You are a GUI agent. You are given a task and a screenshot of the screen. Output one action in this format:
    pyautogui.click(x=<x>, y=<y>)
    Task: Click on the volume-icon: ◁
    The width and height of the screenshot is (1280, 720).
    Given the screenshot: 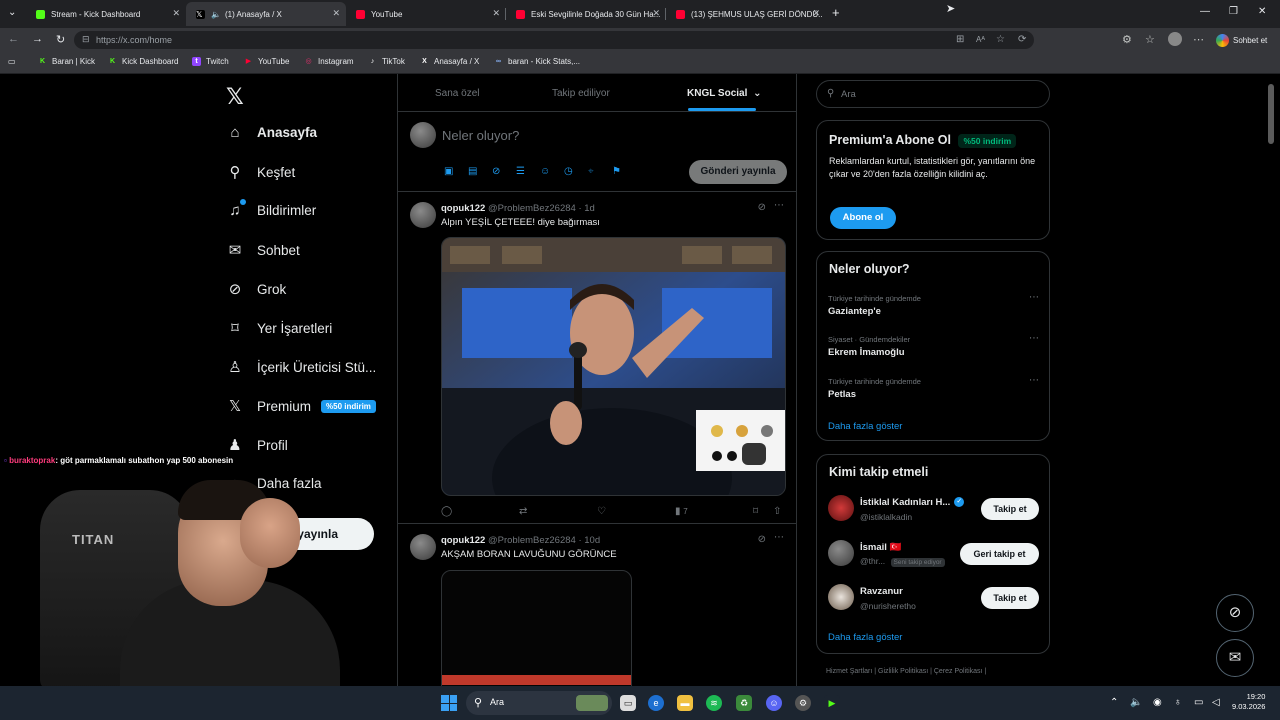 What is the action you would take?
    pyautogui.click(x=1216, y=702)
    